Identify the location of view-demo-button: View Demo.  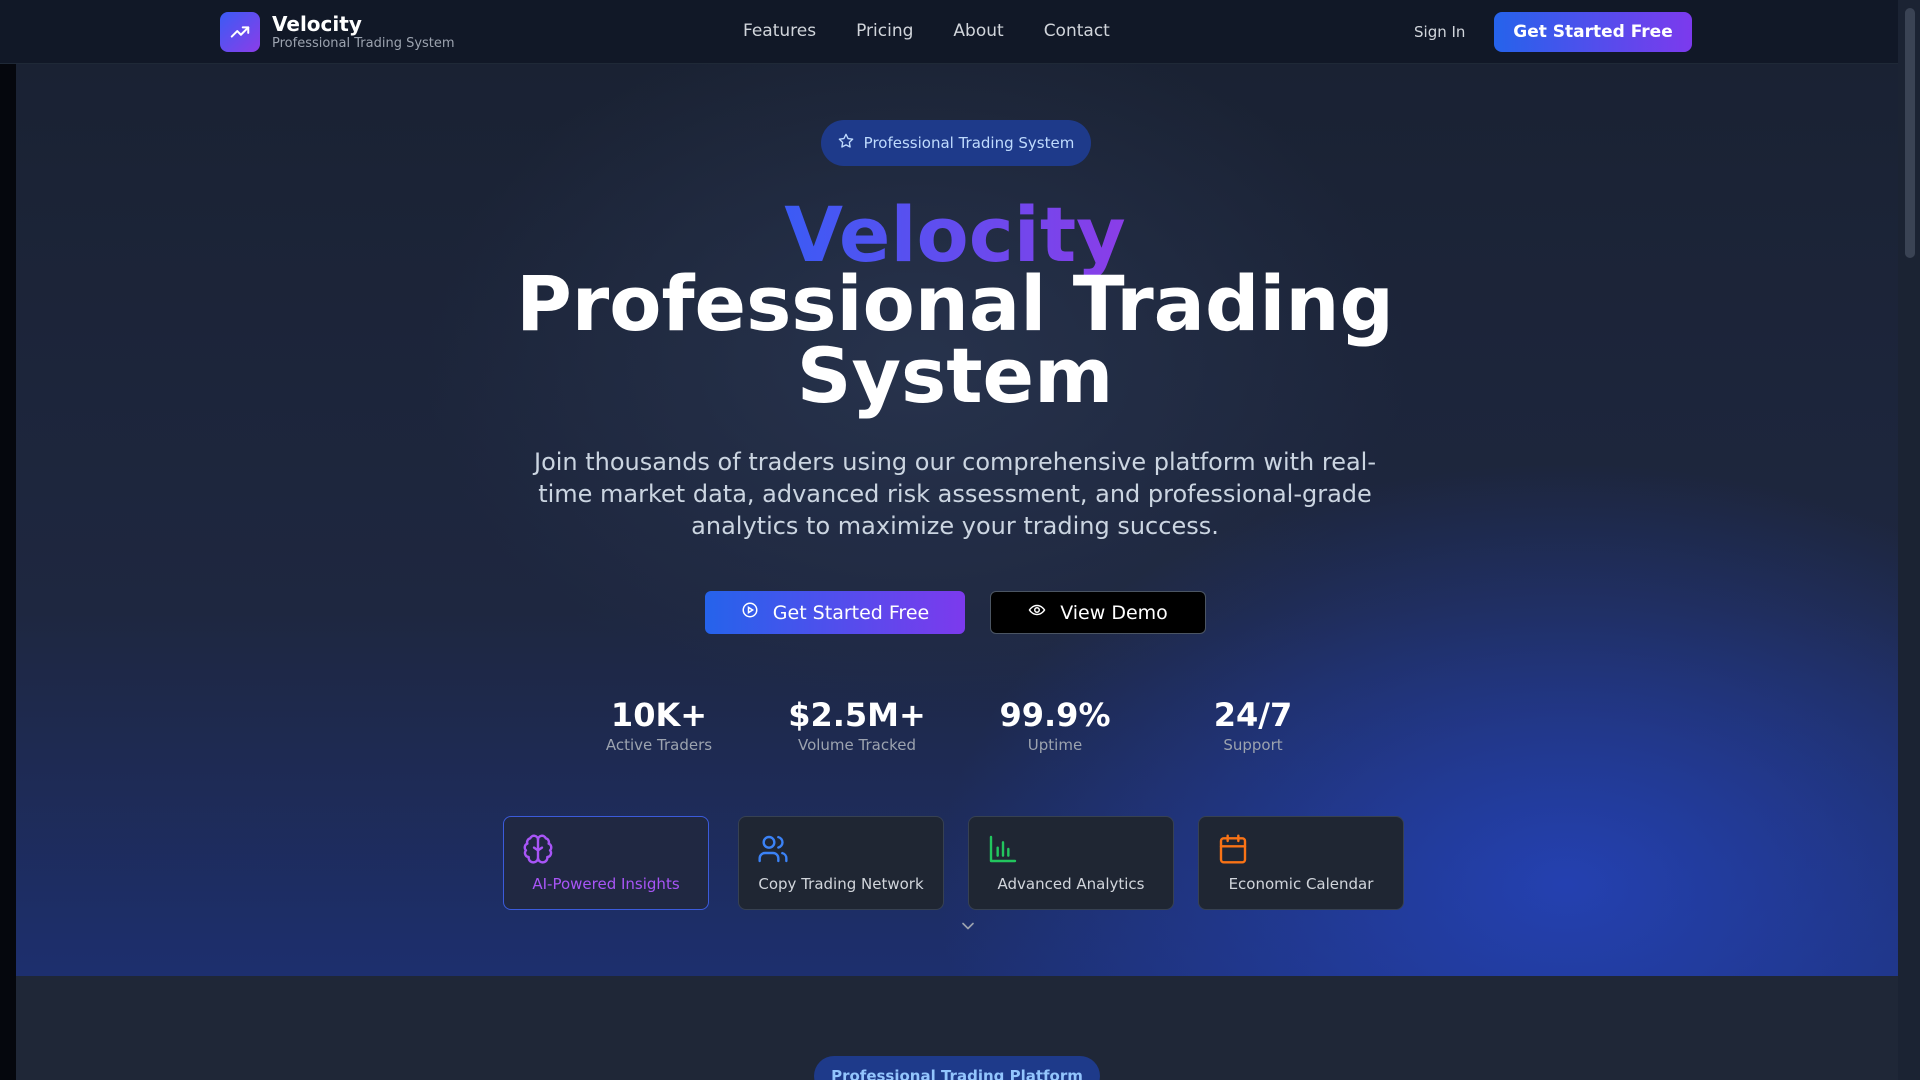
(1098, 612).